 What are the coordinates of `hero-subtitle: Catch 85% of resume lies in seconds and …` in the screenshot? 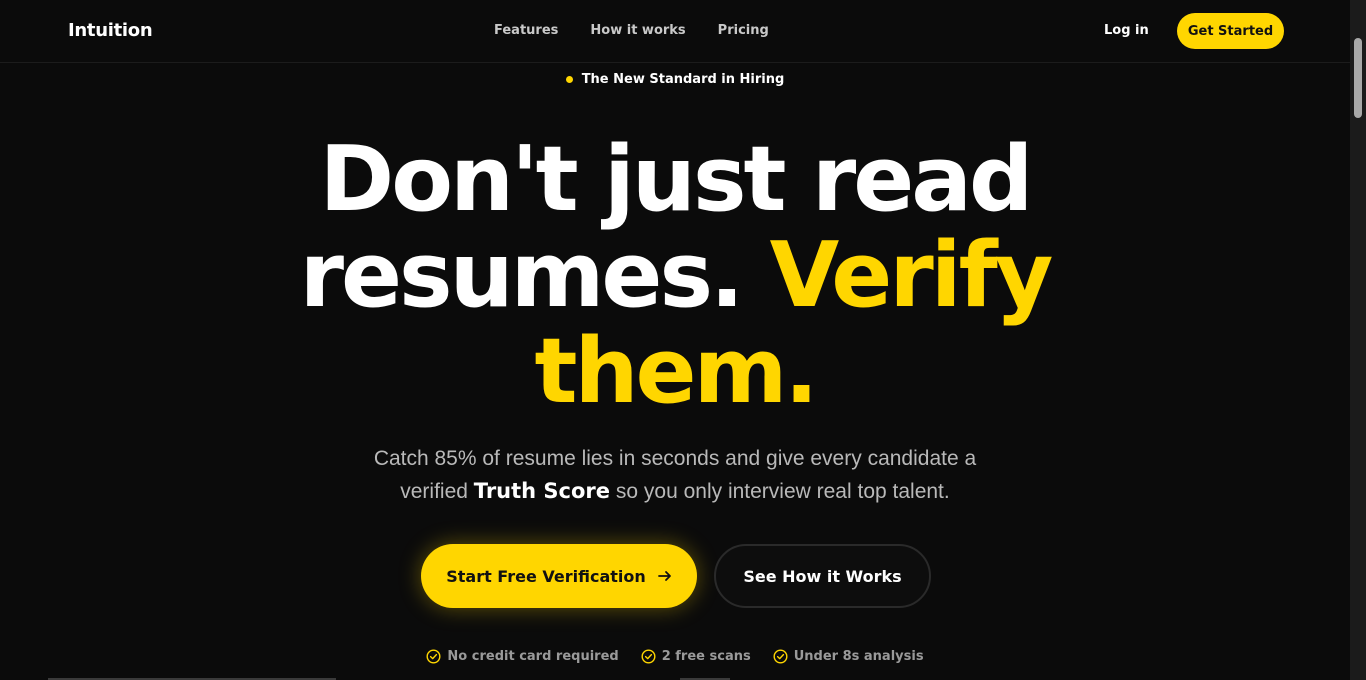 It's located at (675, 475).